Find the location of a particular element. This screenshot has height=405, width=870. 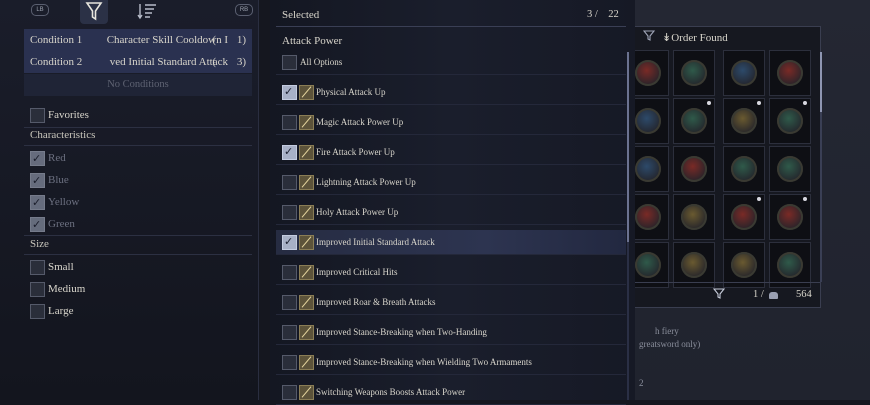

condition-label: Condition 2 is located at coordinates (56, 62).